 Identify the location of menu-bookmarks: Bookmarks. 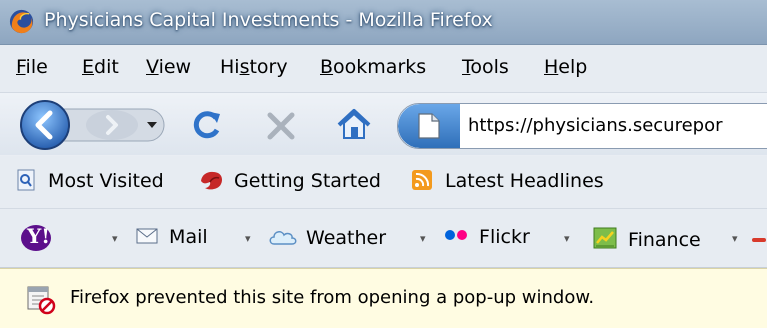
(373, 67).